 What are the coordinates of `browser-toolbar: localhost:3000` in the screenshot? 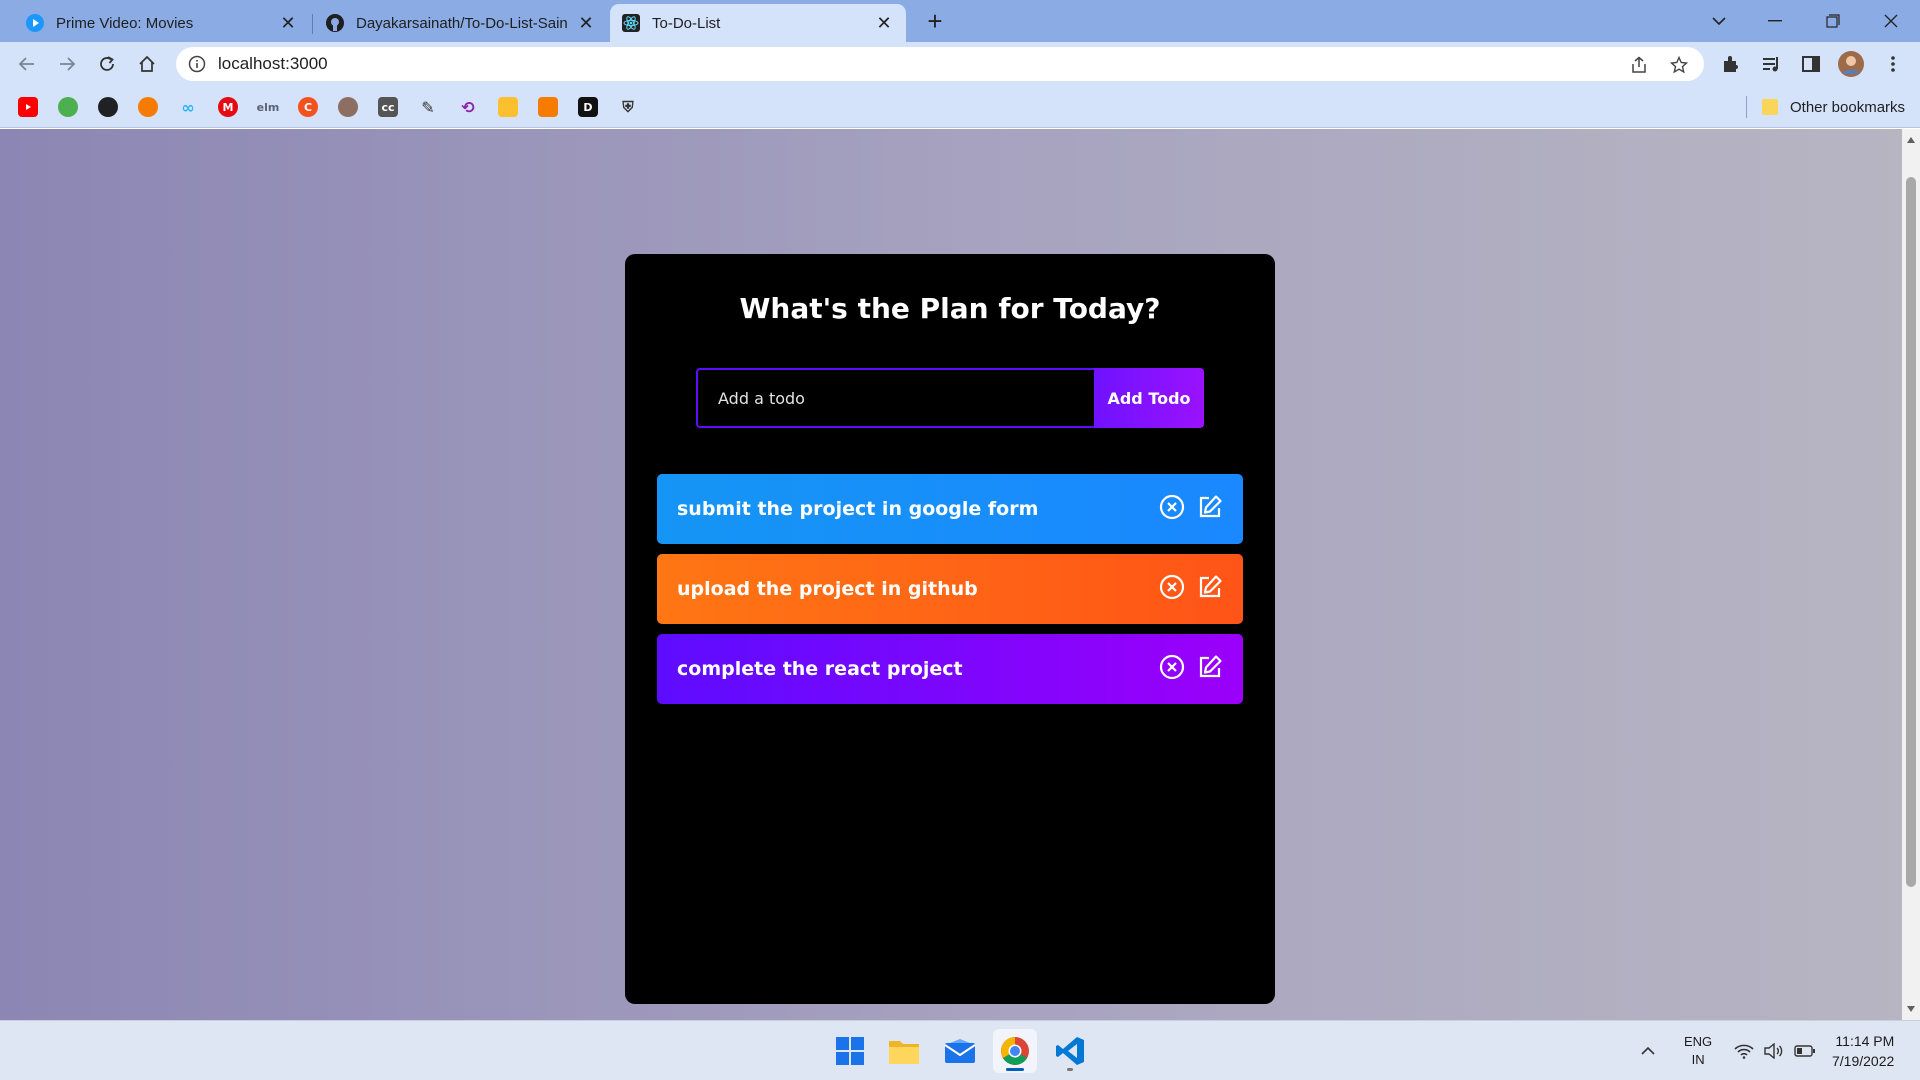 It's located at (960, 64).